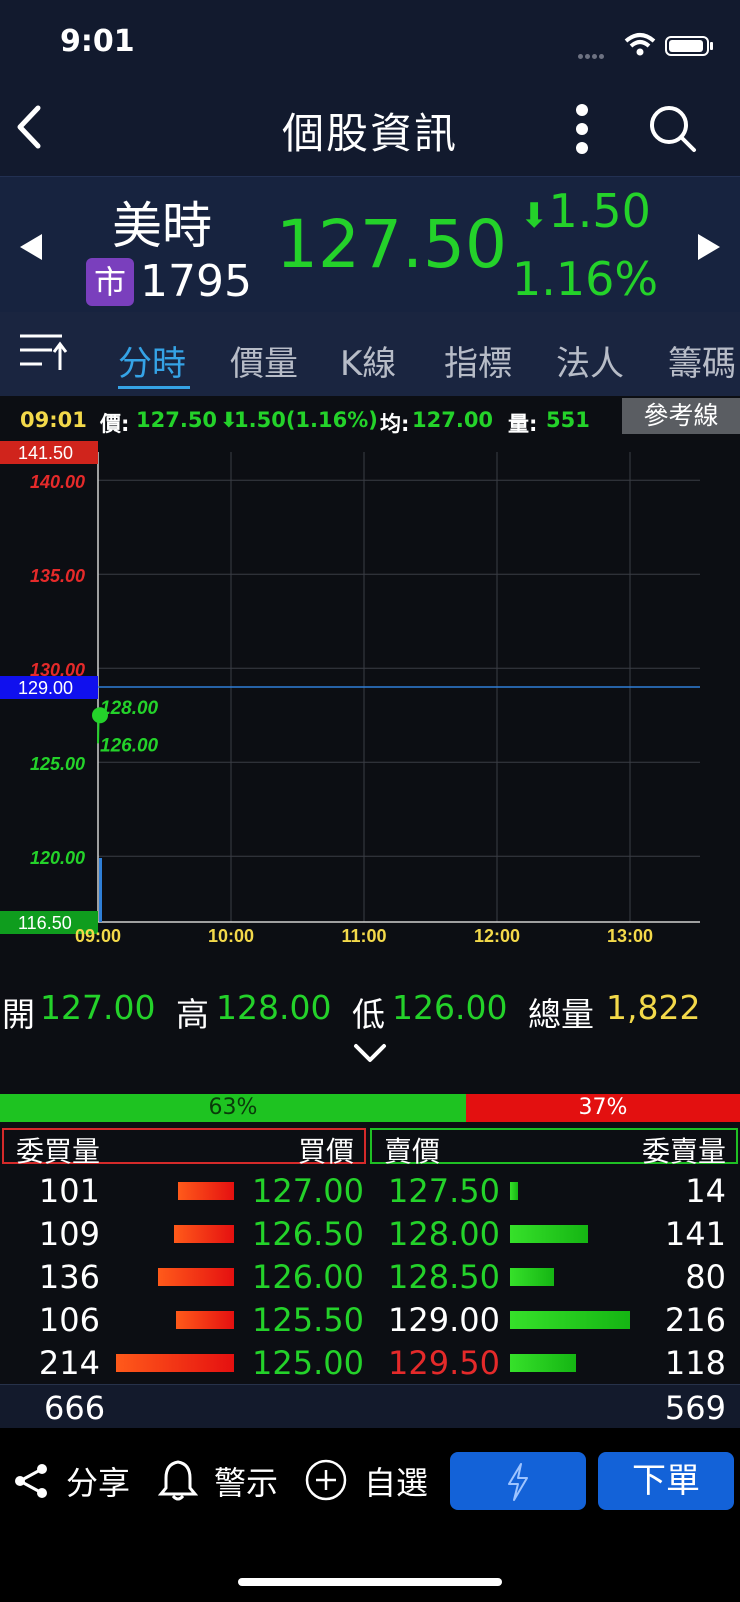 The image size is (740, 1602). Describe the element at coordinates (43, 352) in the screenshot. I see `tab-menu-icon` at that location.